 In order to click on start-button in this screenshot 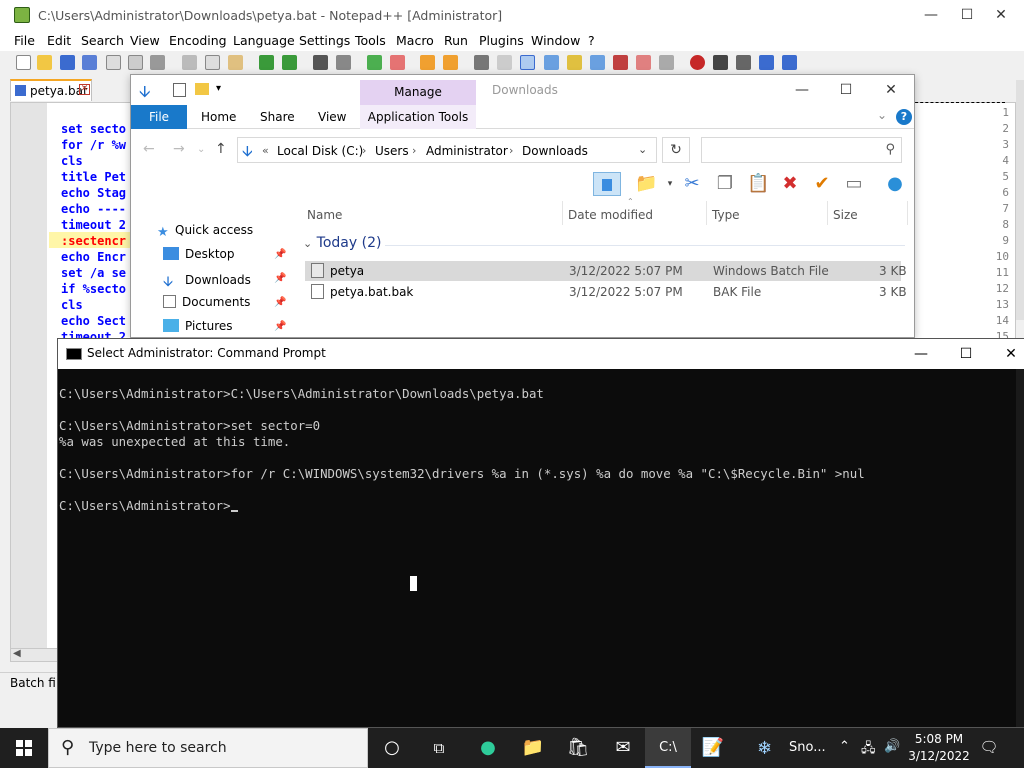, I will do `click(24, 748)`.